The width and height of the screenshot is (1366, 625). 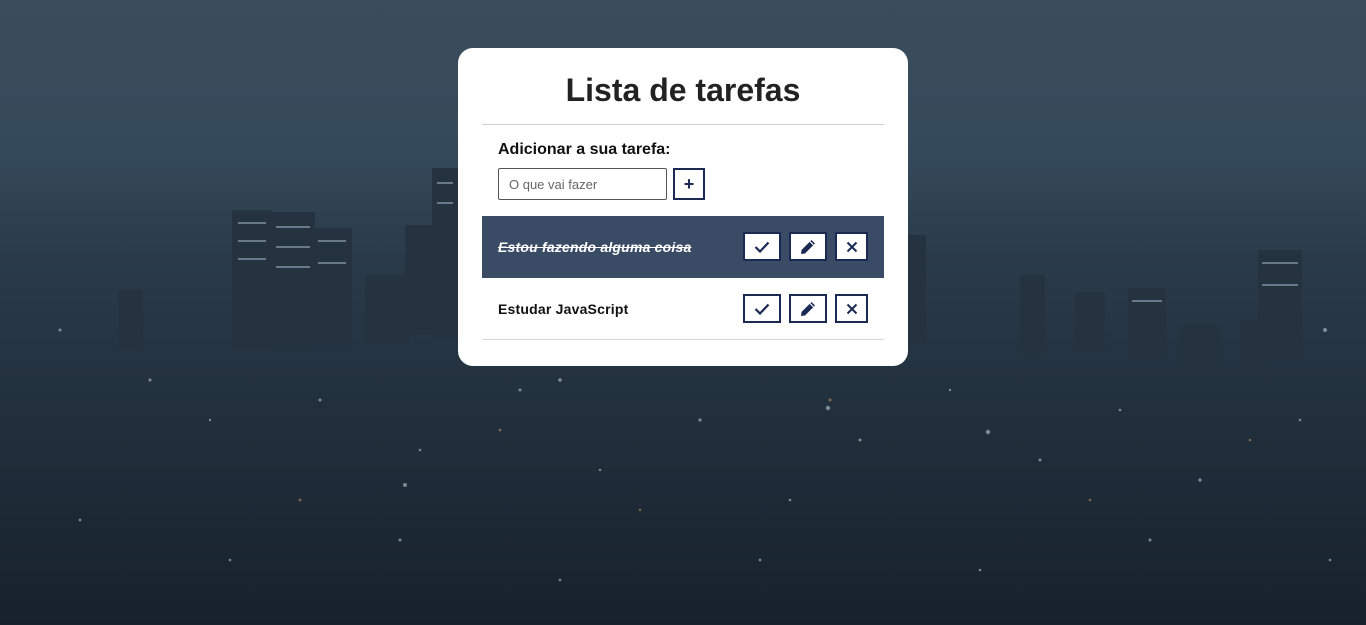 I want to click on todo-text: Estudar JavaScript, so click(x=563, y=308).